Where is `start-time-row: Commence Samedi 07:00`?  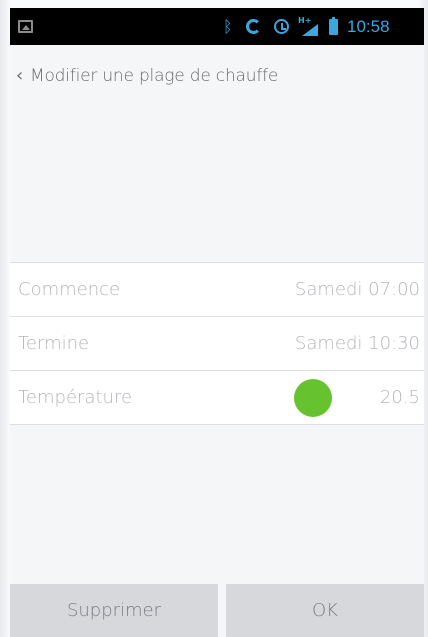 start-time-row: Commence Samedi 07:00 is located at coordinates (217, 290).